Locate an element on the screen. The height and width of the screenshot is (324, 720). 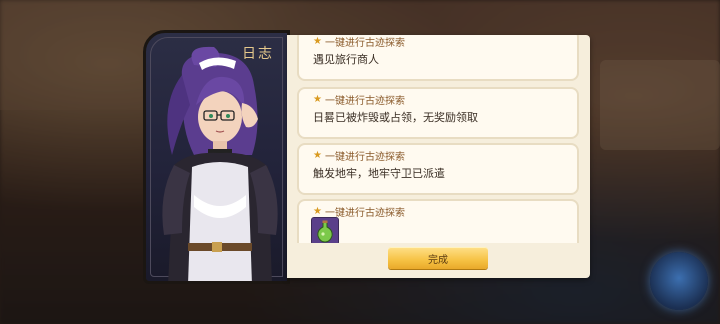
background-orb-icon is located at coordinates (679, 281).